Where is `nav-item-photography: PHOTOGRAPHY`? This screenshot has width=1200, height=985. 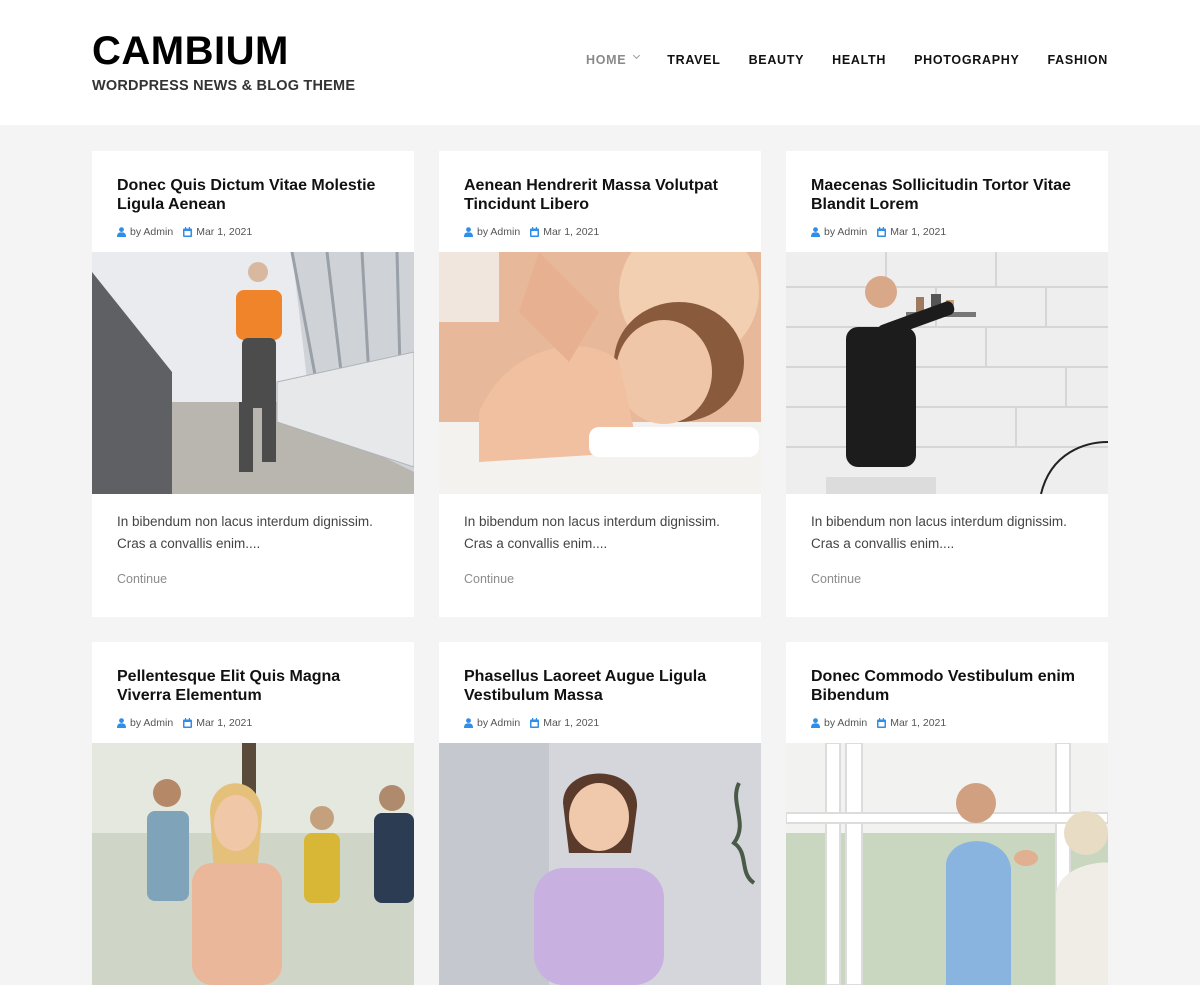
nav-item-photography: PHOTOGRAPHY is located at coordinates (966, 60).